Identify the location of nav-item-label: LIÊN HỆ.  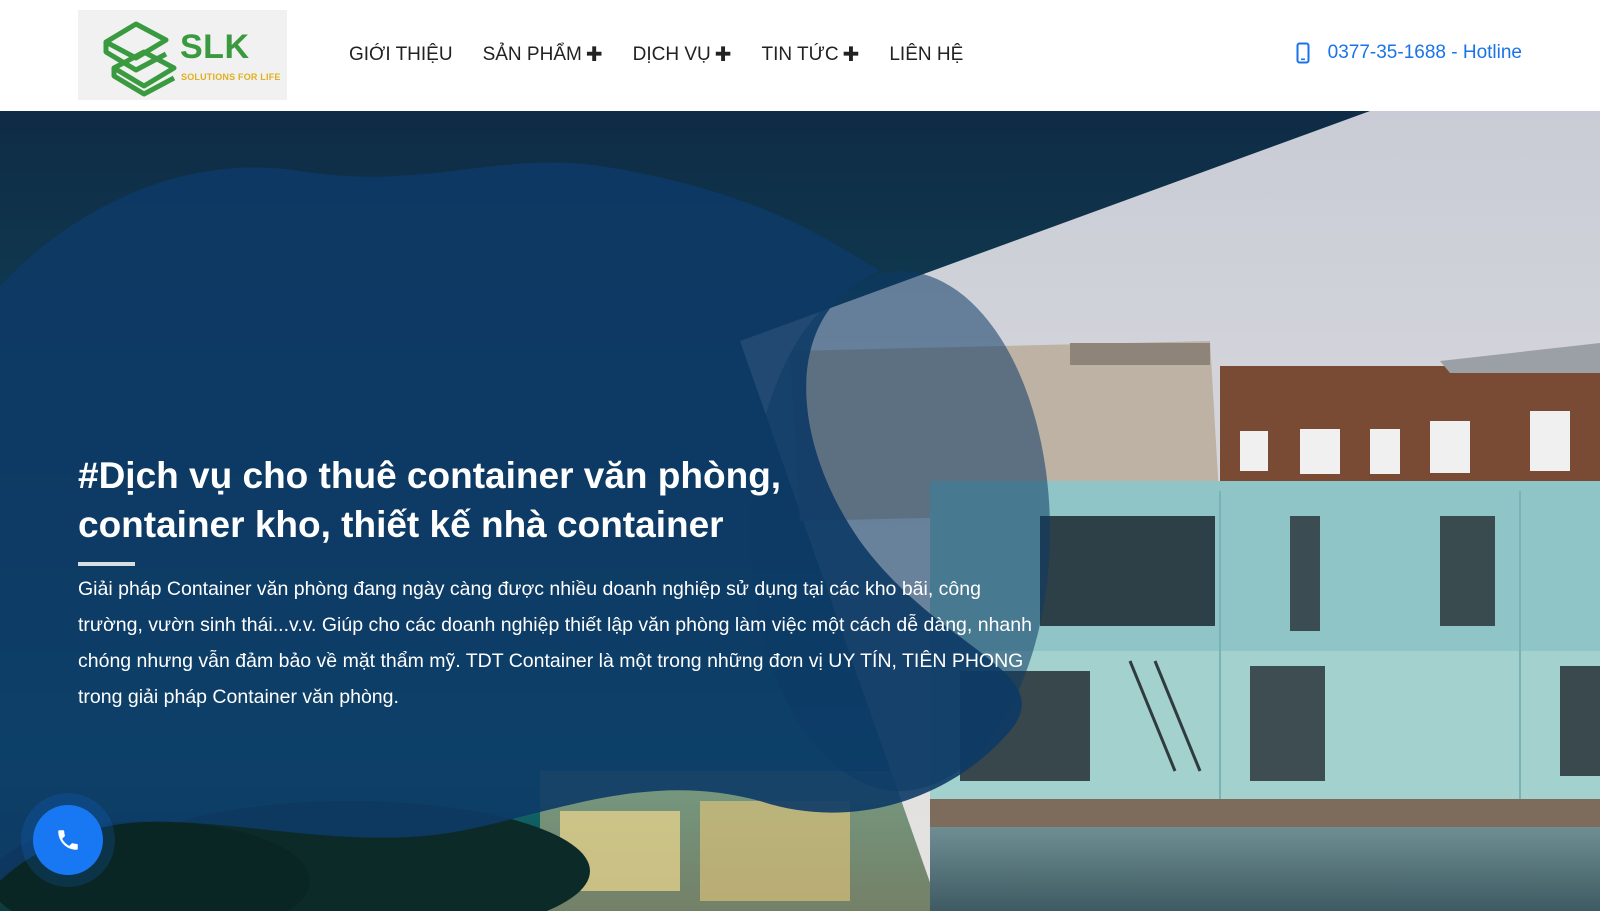
(926, 54).